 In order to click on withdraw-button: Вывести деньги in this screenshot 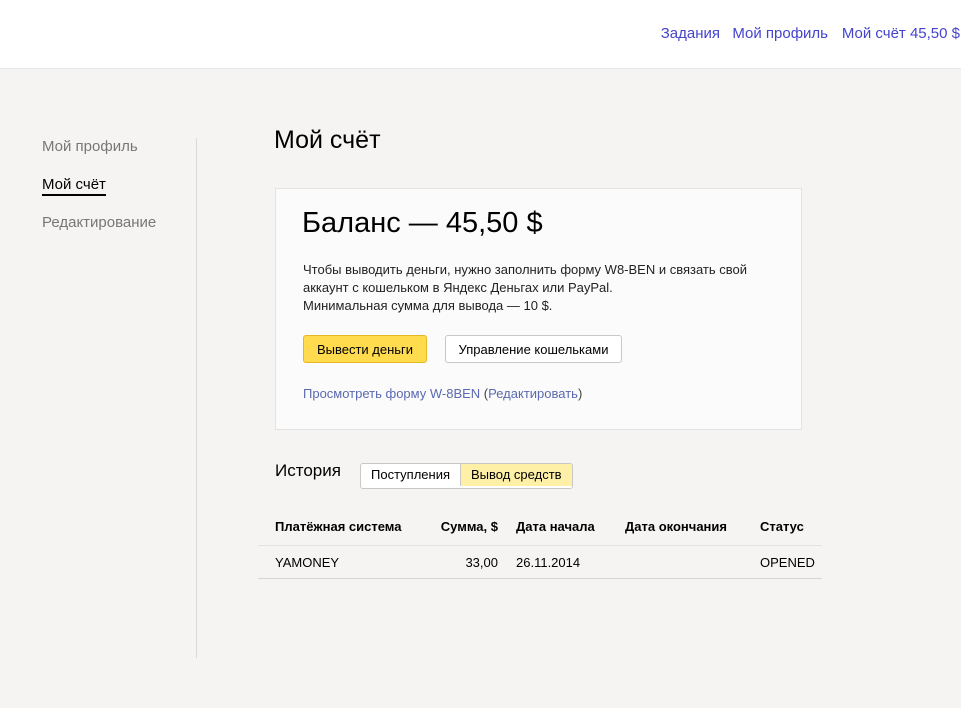, I will do `click(365, 349)`.